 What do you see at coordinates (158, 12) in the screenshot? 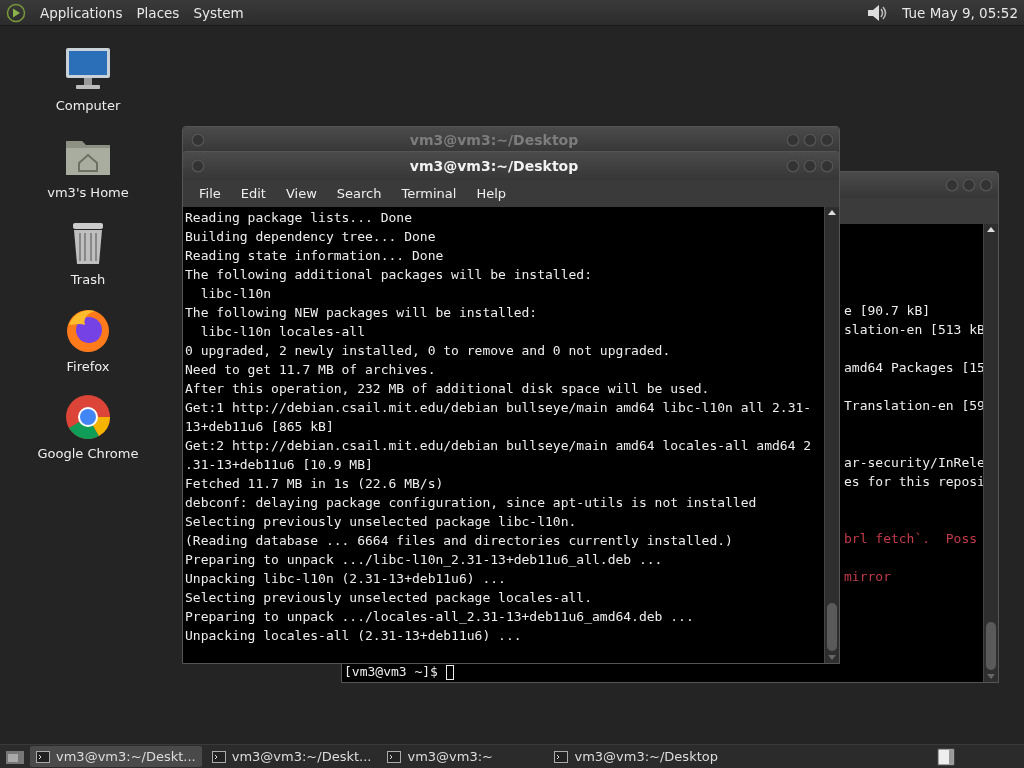
I see `panel-menu: Places` at bounding box center [158, 12].